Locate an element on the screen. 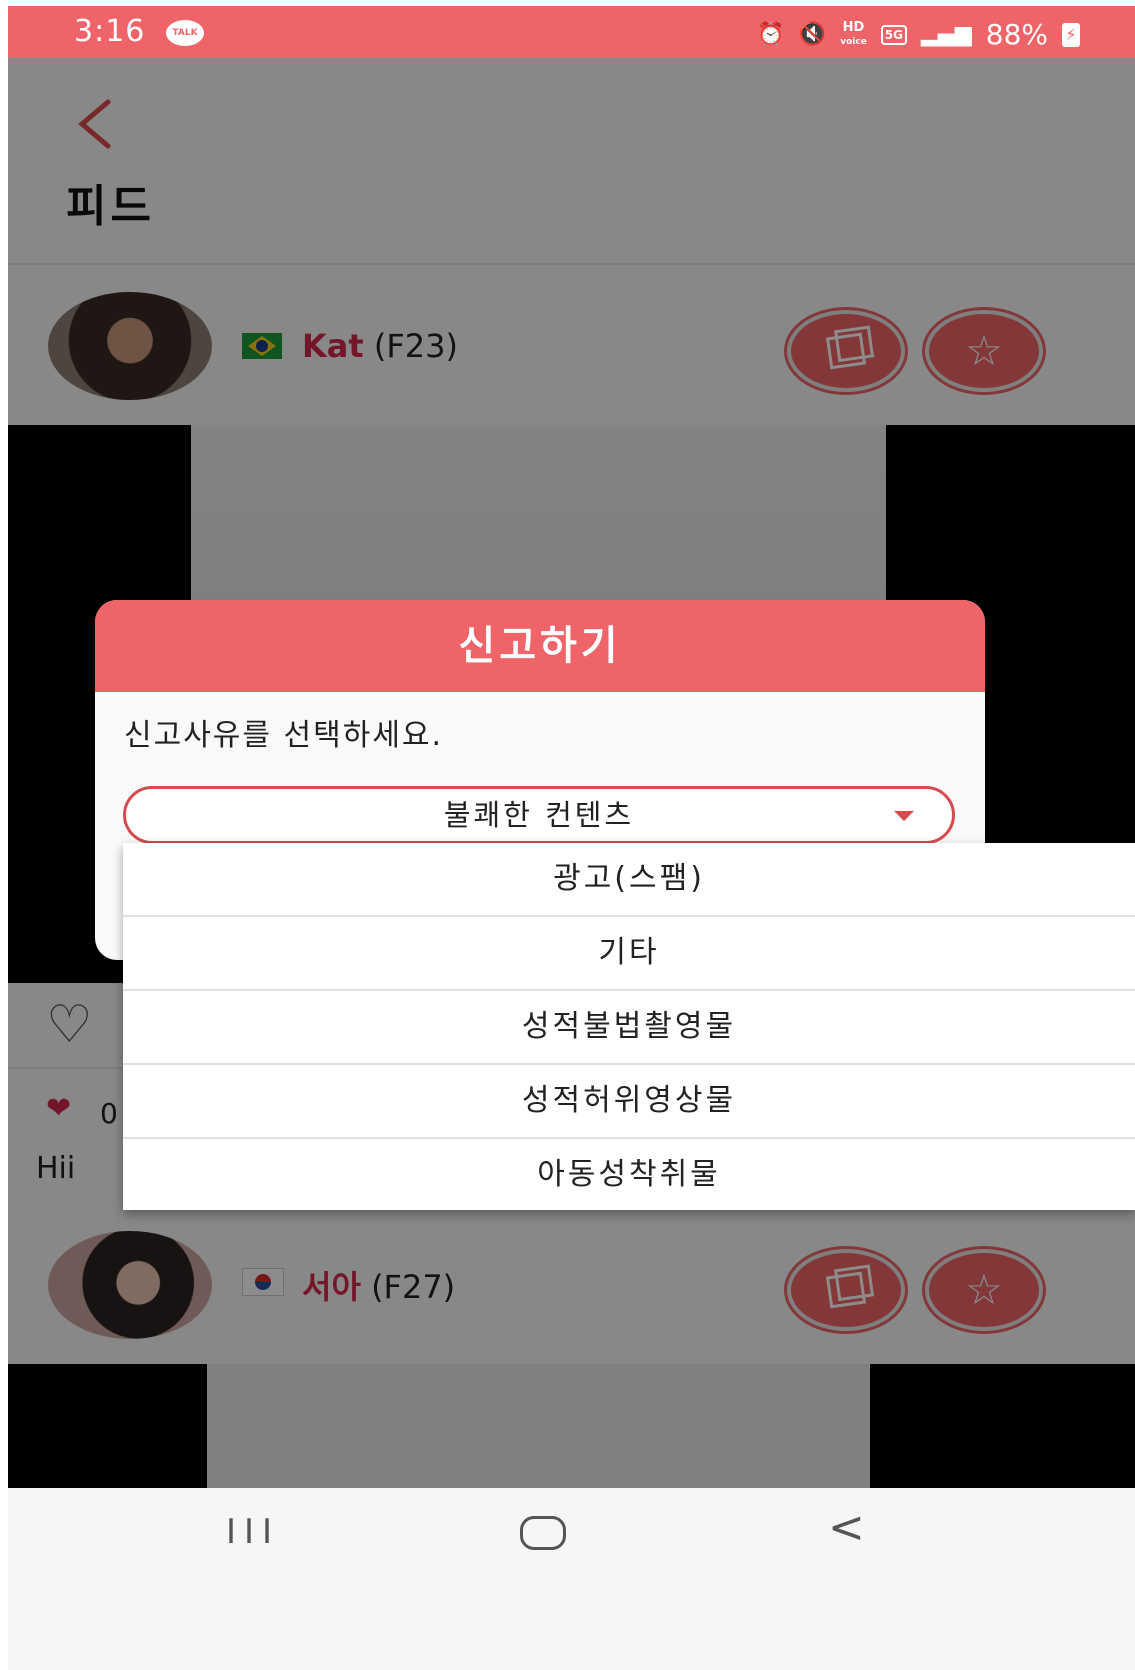  battery-percent: 88% is located at coordinates (1016, 34).